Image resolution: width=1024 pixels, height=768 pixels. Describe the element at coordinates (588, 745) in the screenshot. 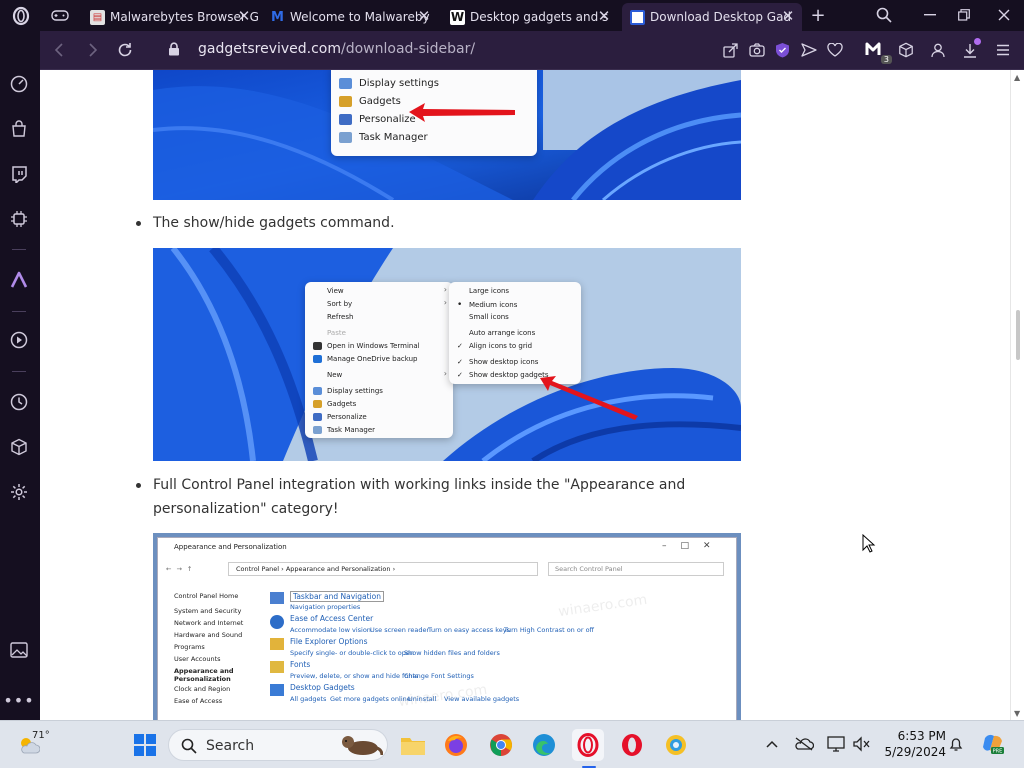

I see `opera-taskbar-icon-active` at that location.